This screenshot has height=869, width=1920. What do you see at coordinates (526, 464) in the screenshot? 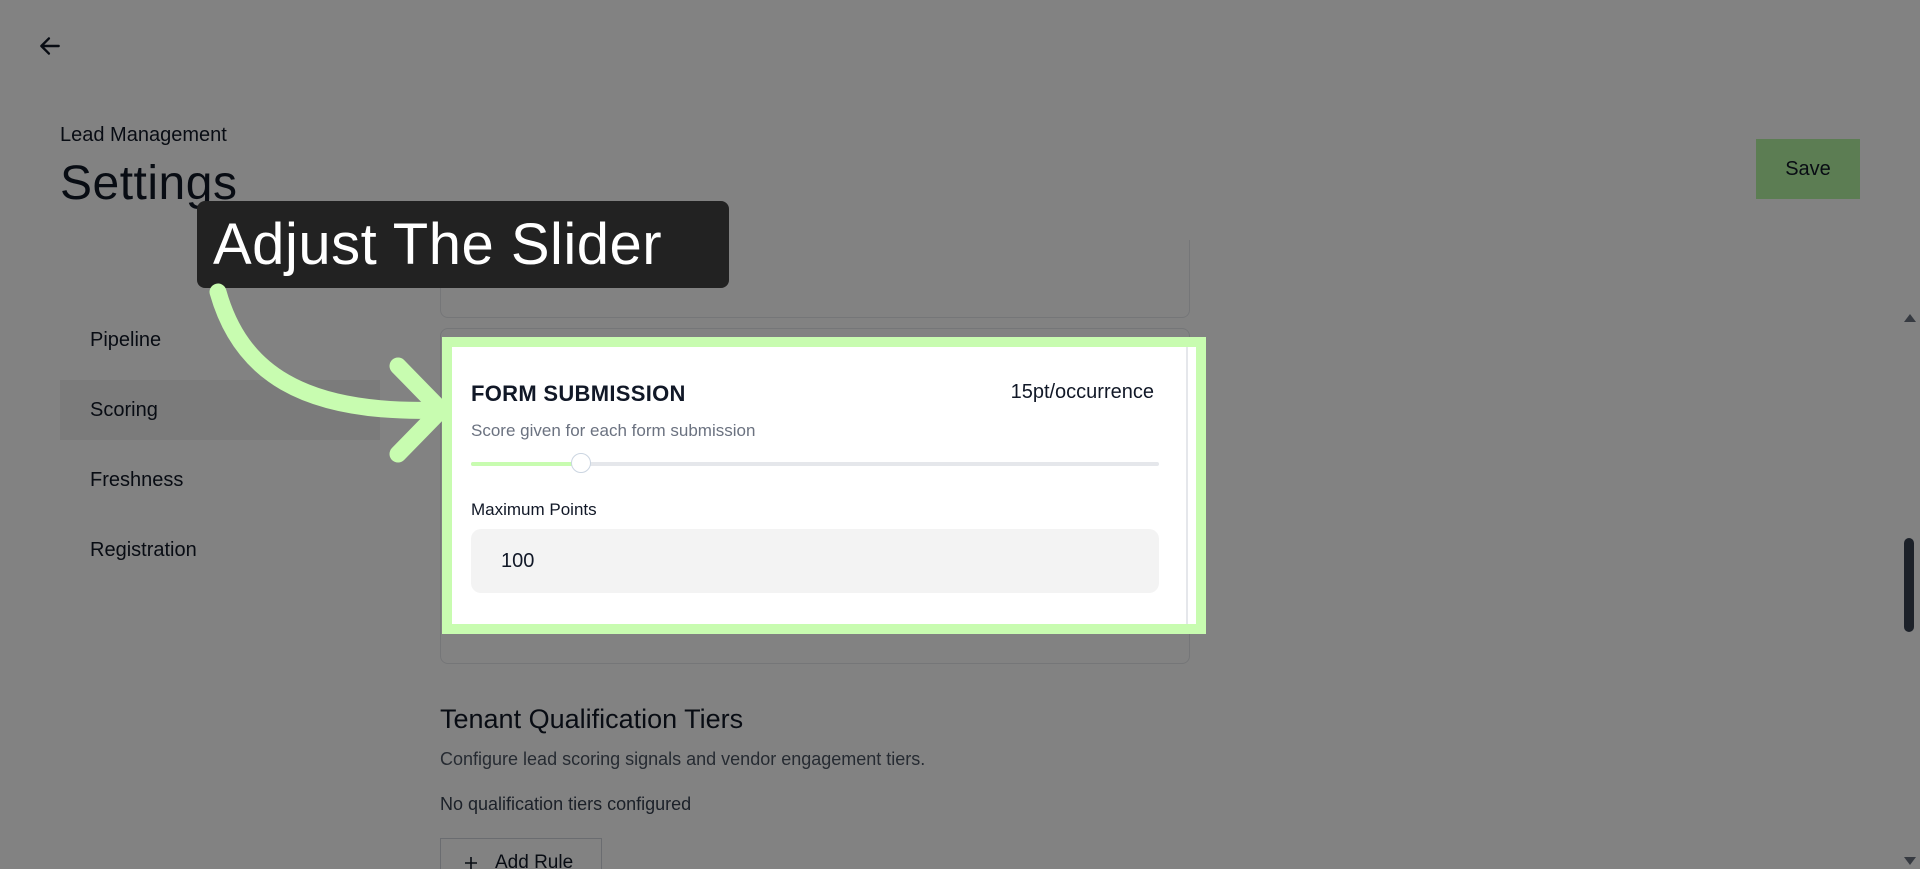
I see `slider-fill` at bounding box center [526, 464].